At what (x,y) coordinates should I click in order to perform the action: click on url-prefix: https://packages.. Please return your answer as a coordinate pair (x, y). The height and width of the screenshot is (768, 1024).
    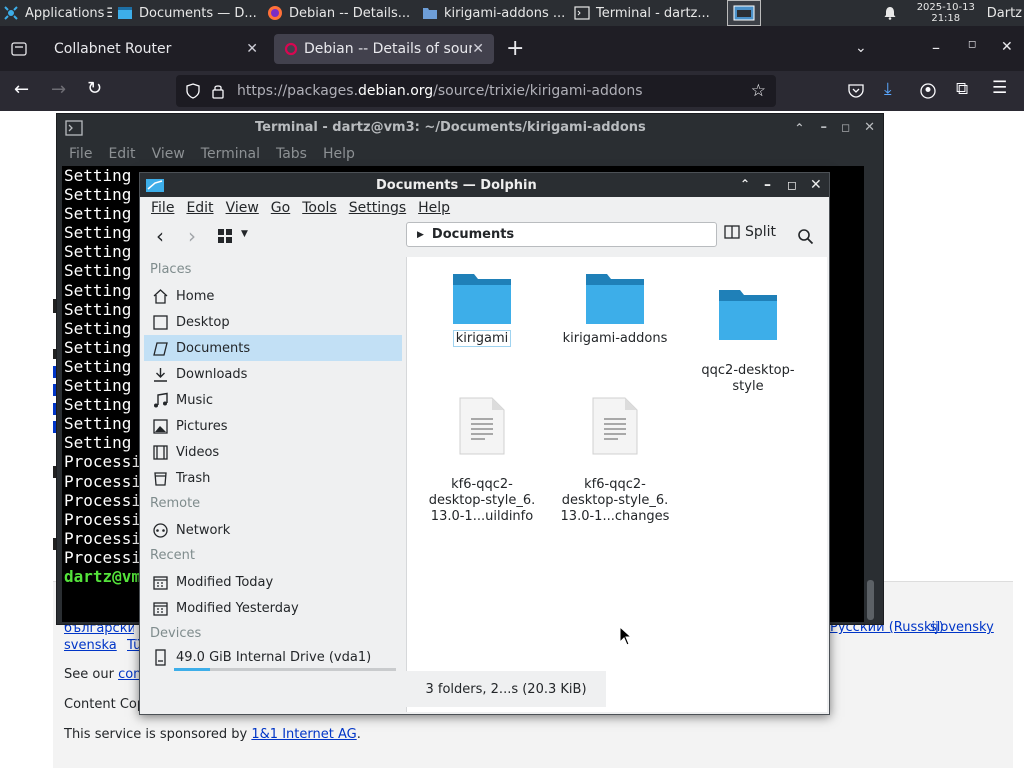
    Looking at the image, I should click on (298, 91).